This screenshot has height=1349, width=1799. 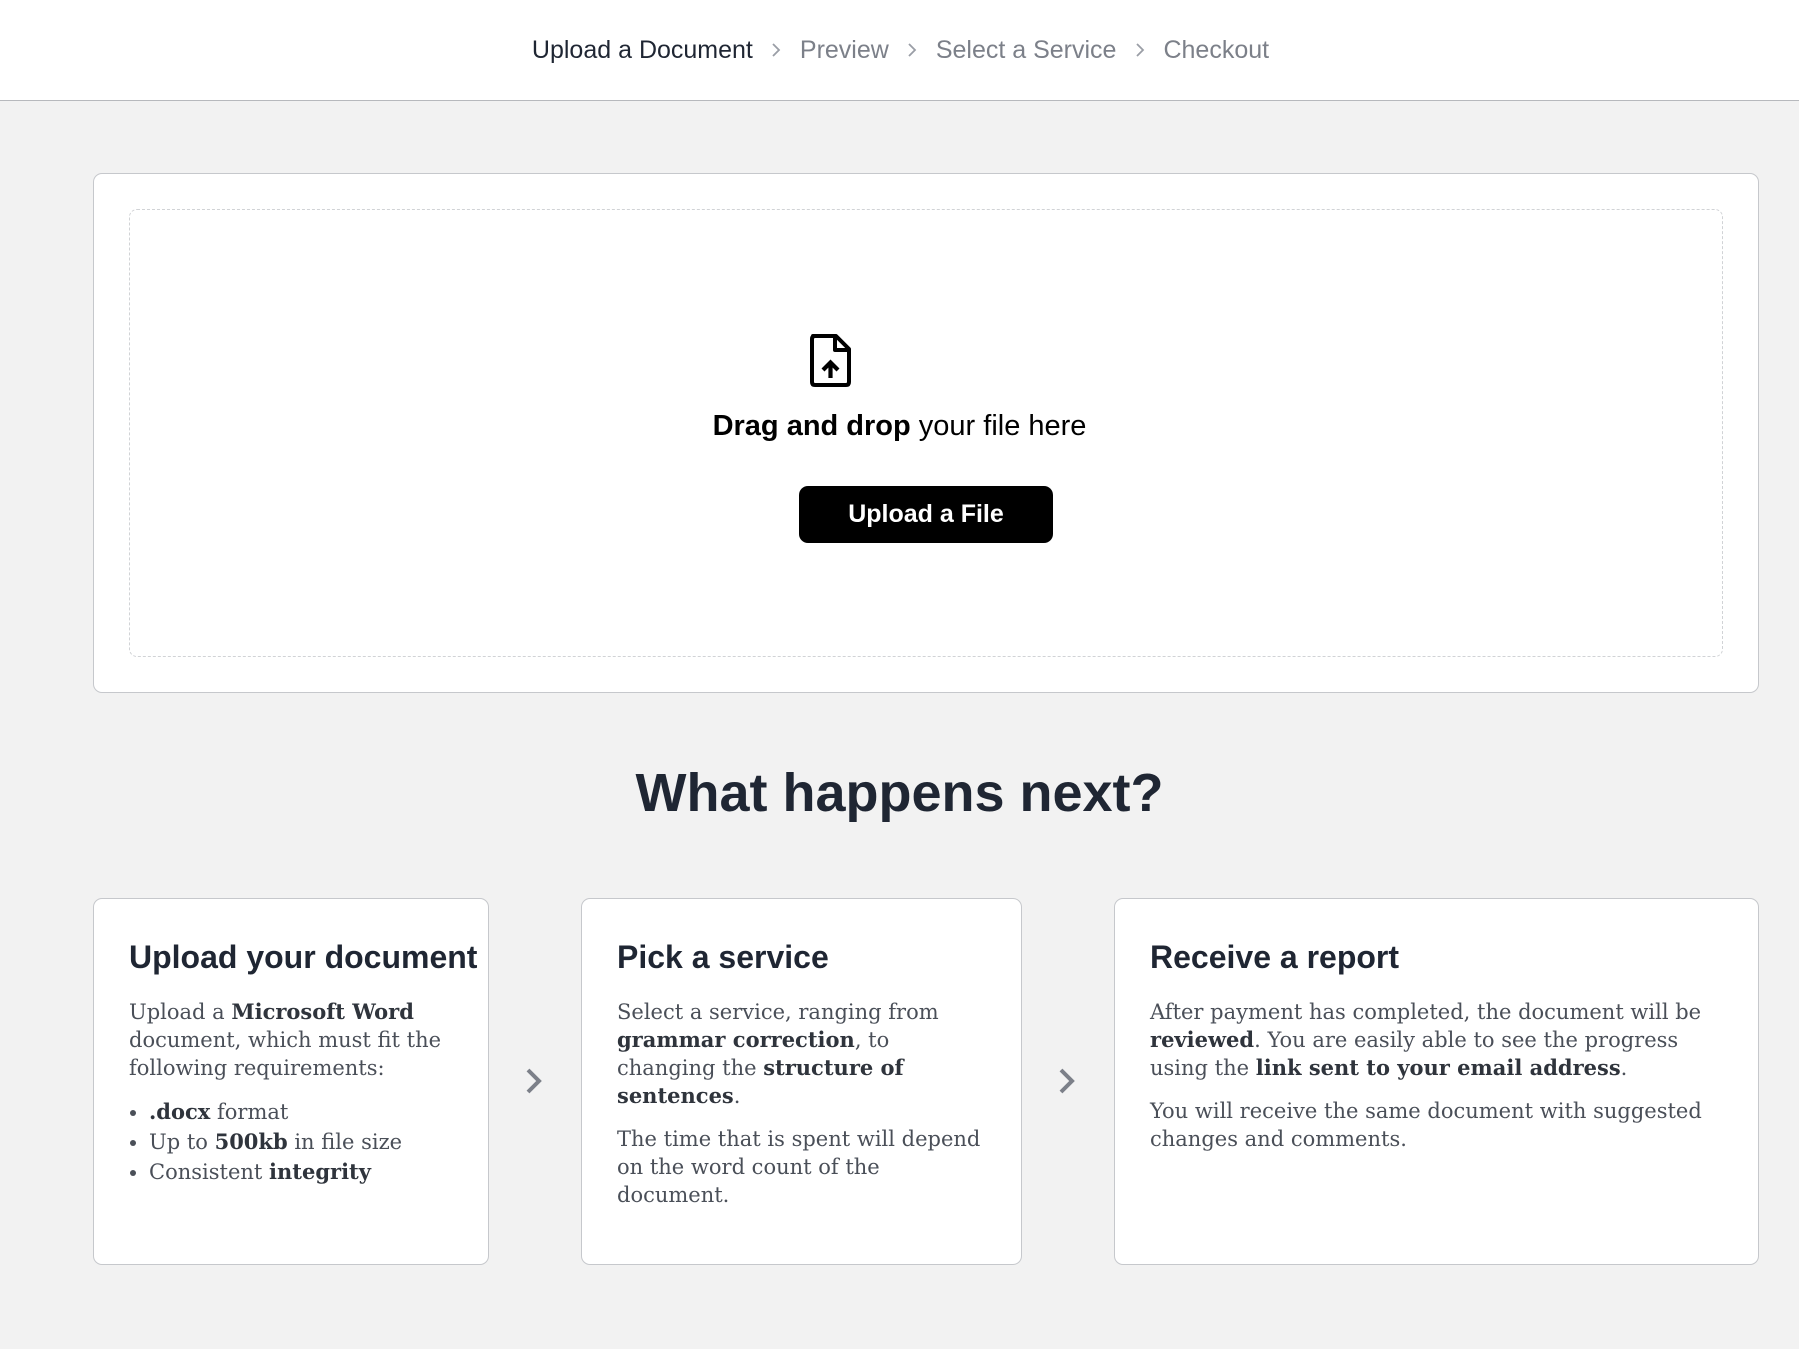 I want to click on text-bold: Microsoft Word, so click(x=322, y=1011).